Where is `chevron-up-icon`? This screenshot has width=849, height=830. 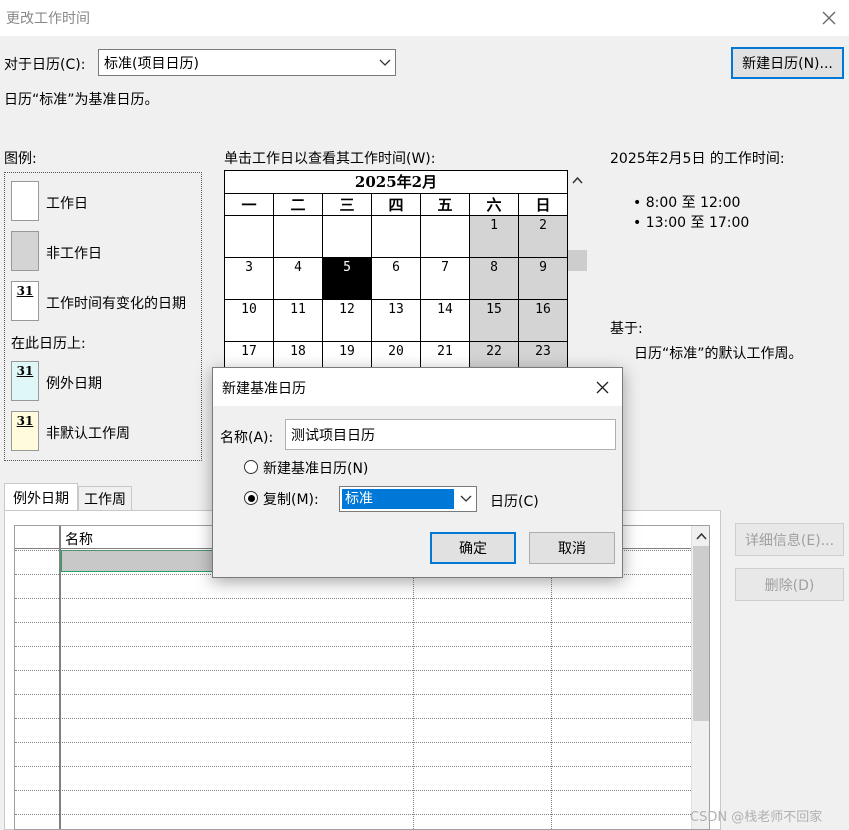
chevron-up-icon is located at coordinates (577, 180).